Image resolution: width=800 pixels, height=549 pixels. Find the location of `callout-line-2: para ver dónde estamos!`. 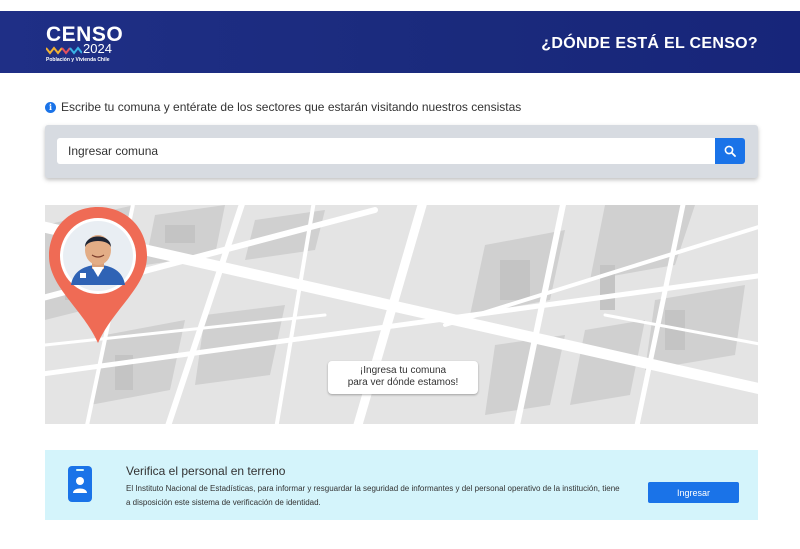

callout-line-2: para ver dónde estamos! is located at coordinates (403, 382).